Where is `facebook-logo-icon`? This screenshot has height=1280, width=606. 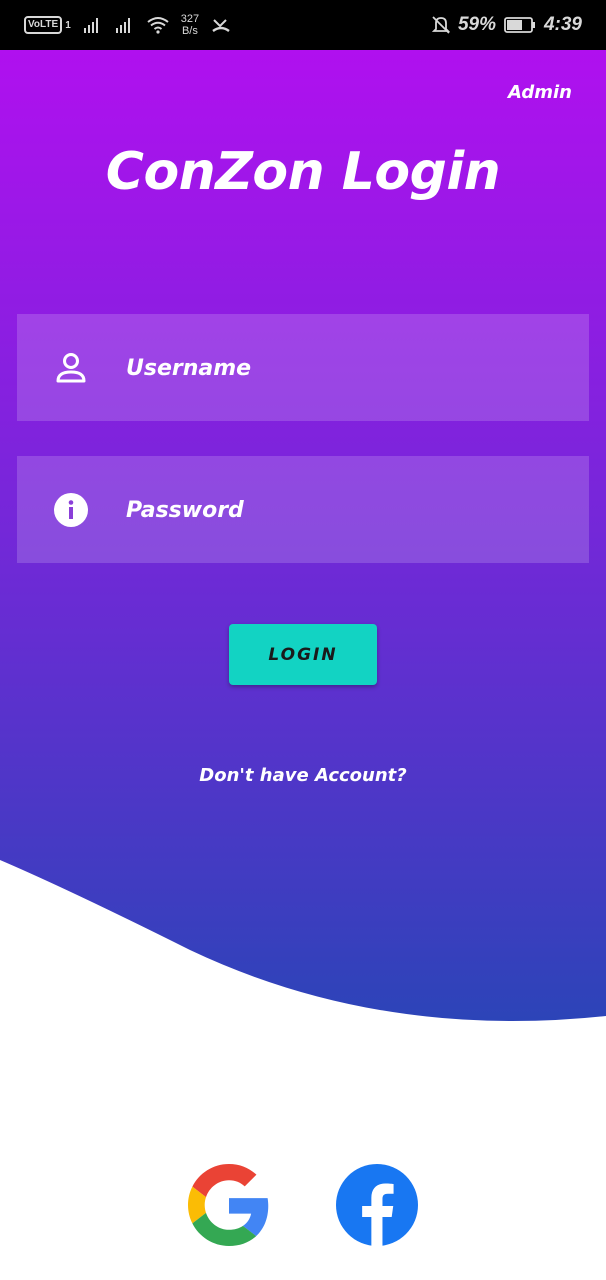
facebook-logo-icon is located at coordinates (377, 1205).